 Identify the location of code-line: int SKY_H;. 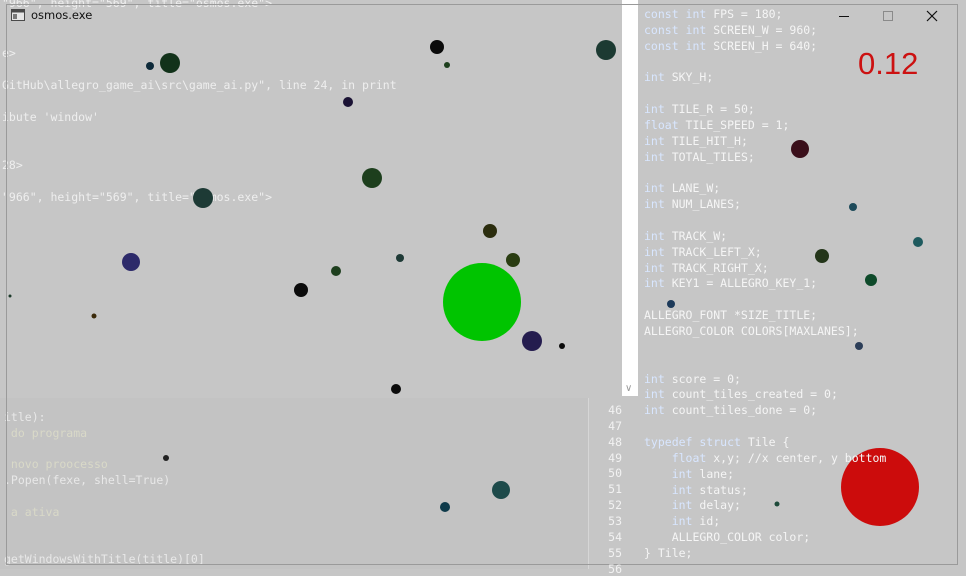
(679, 77).